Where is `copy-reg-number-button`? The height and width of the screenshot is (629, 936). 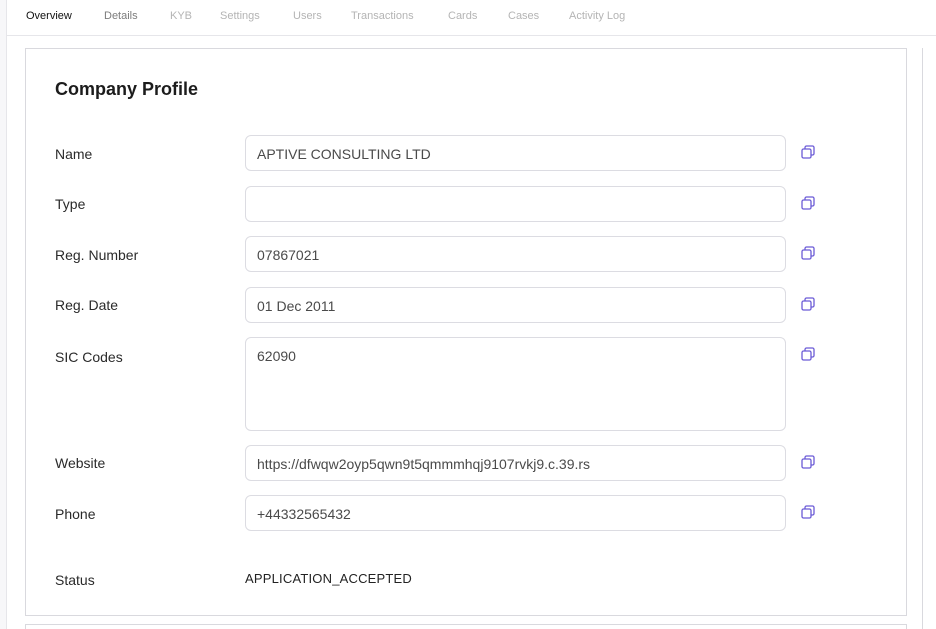
copy-reg-number-button is located at coordinates (809, 254).